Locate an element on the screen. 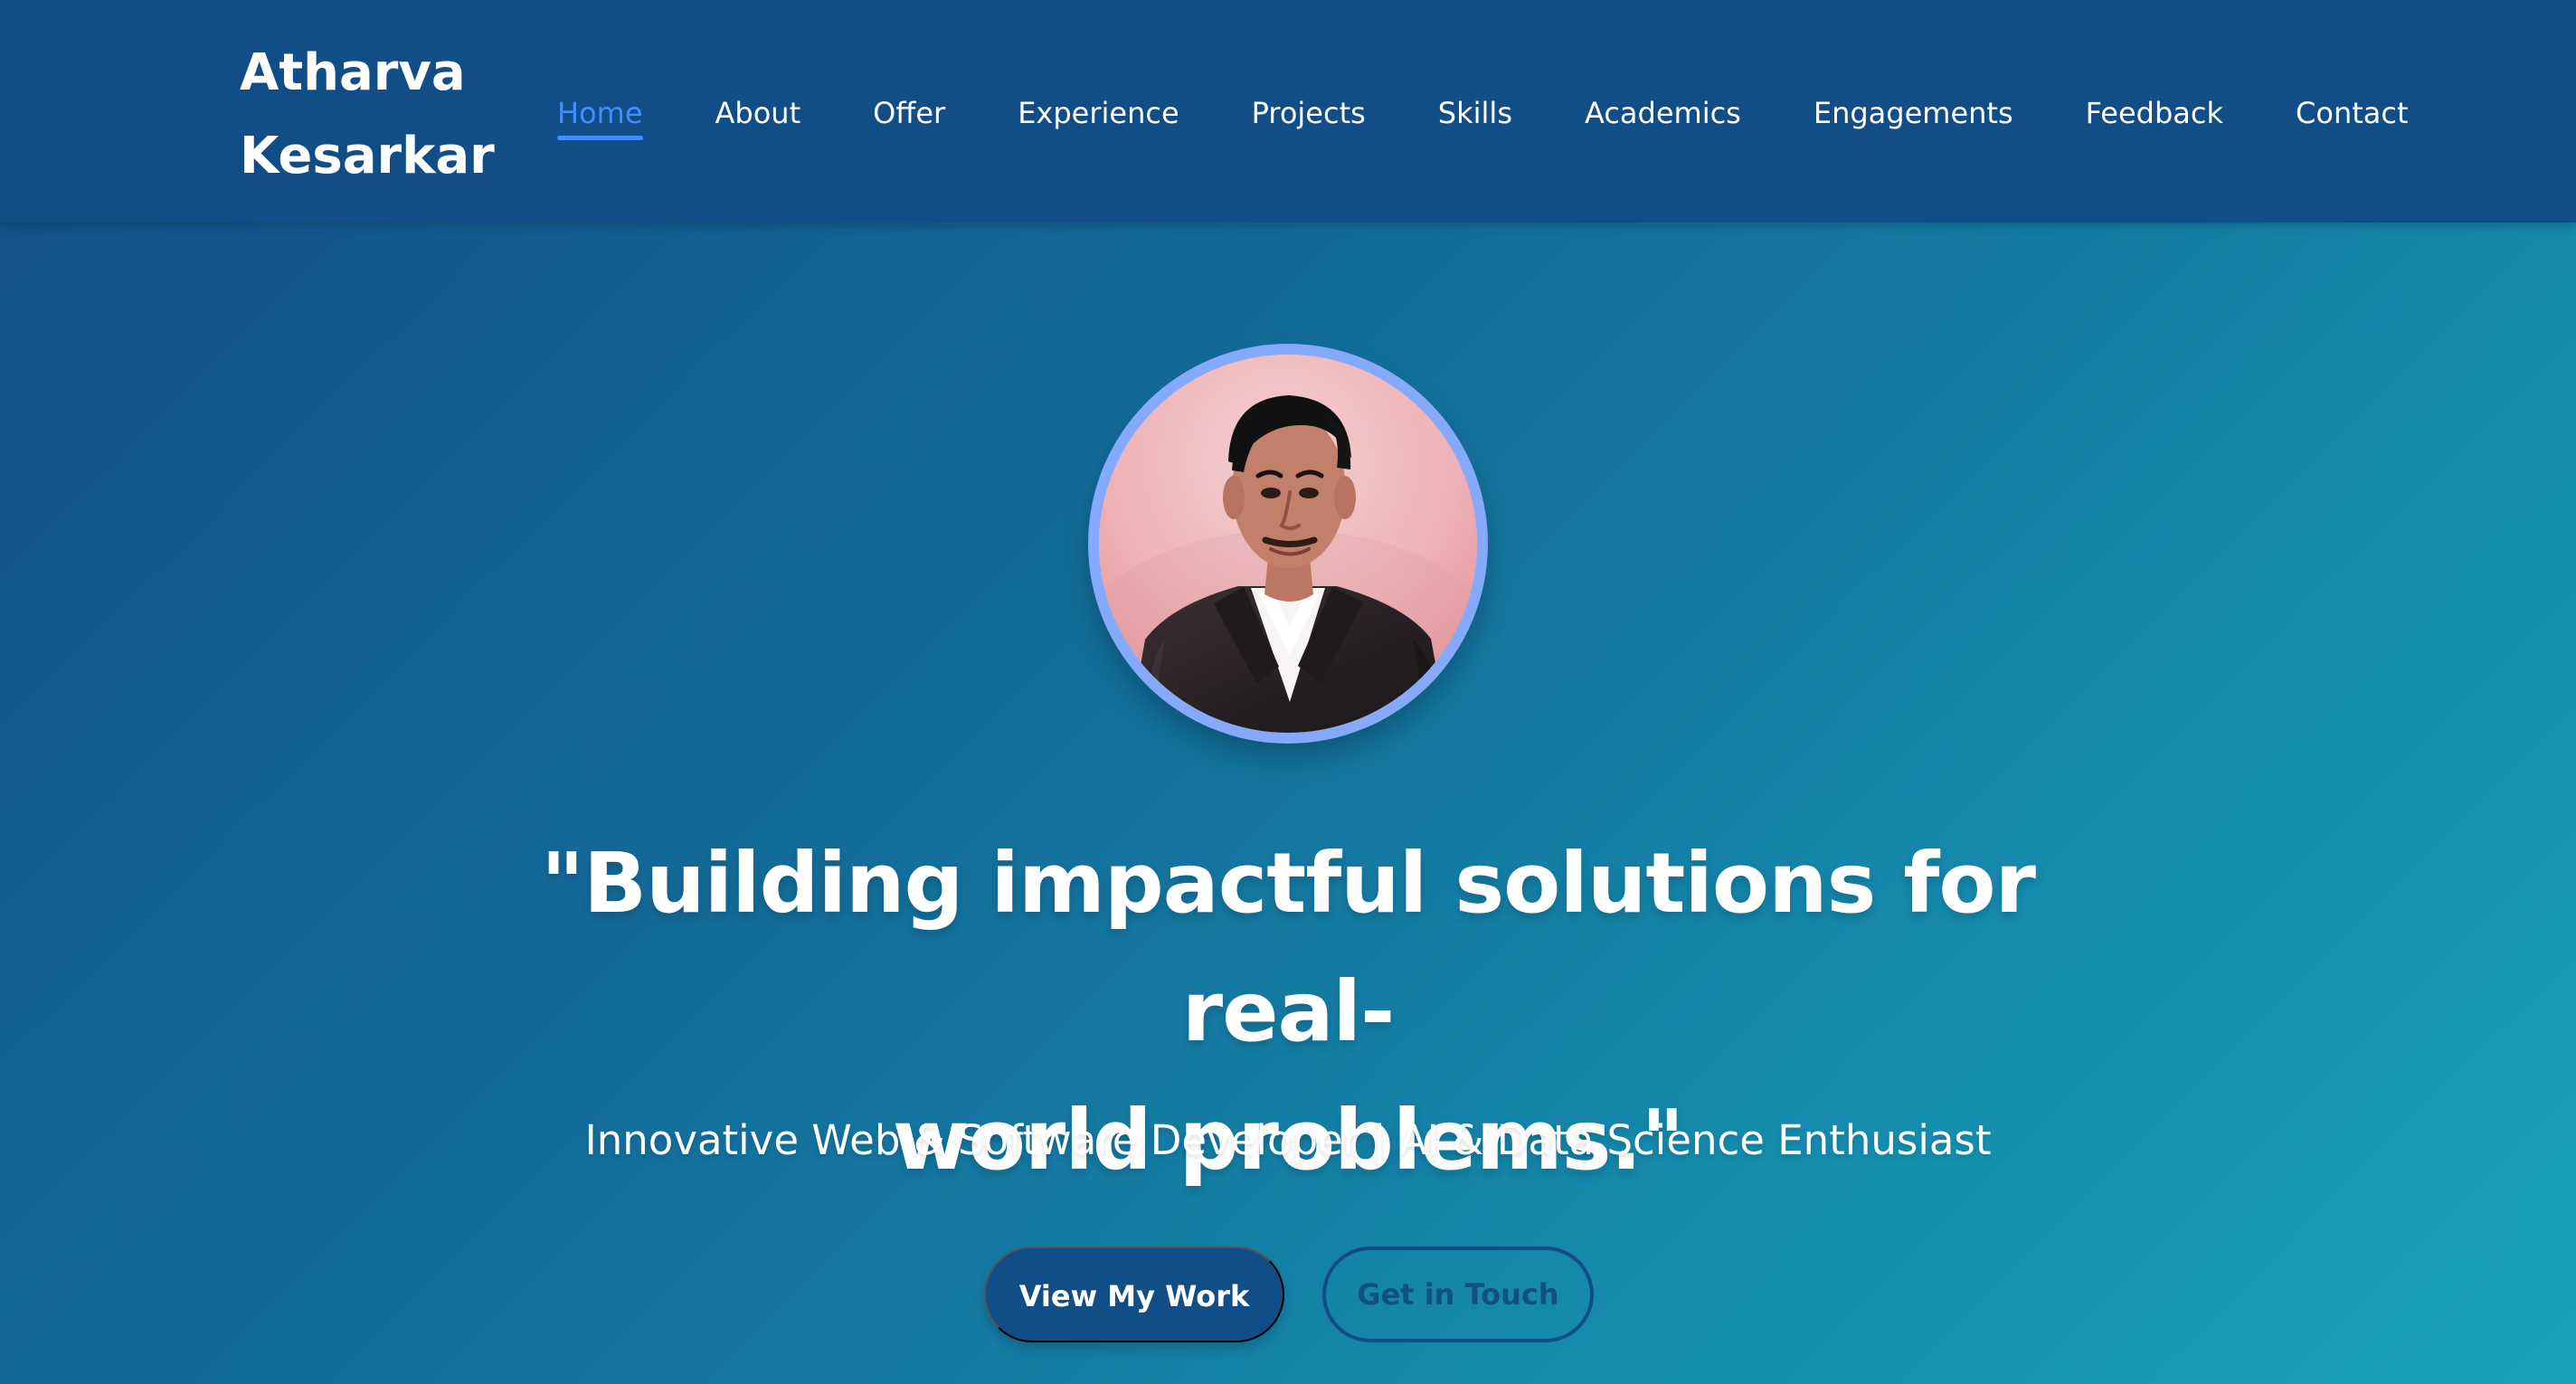  brand-last-name: Kesarkar is located at coordinates (368, 156).